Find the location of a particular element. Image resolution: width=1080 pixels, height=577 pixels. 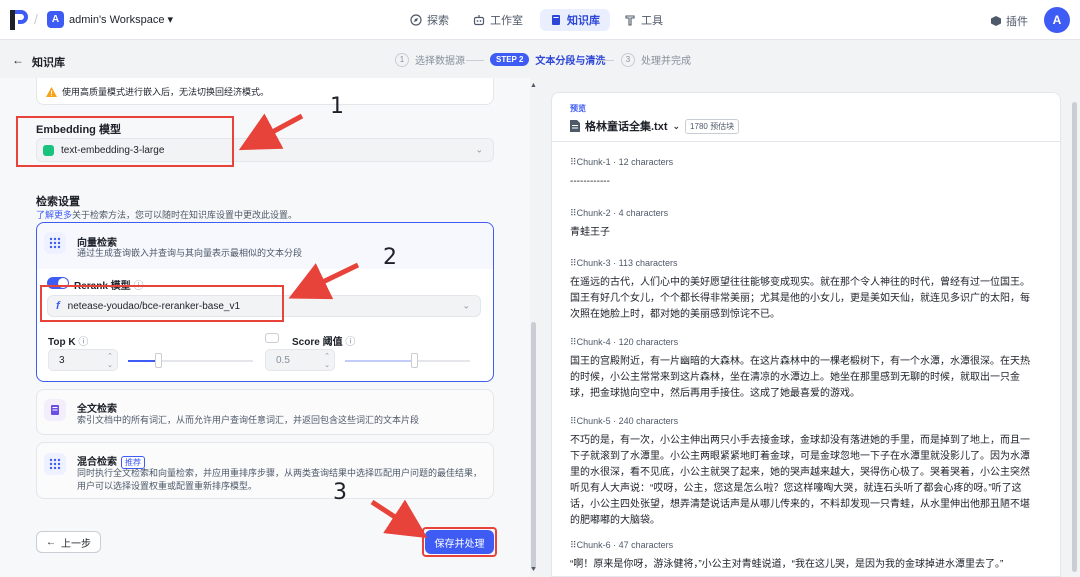

chevron-down-icon: ▾ is located at coordinates (170, 20).